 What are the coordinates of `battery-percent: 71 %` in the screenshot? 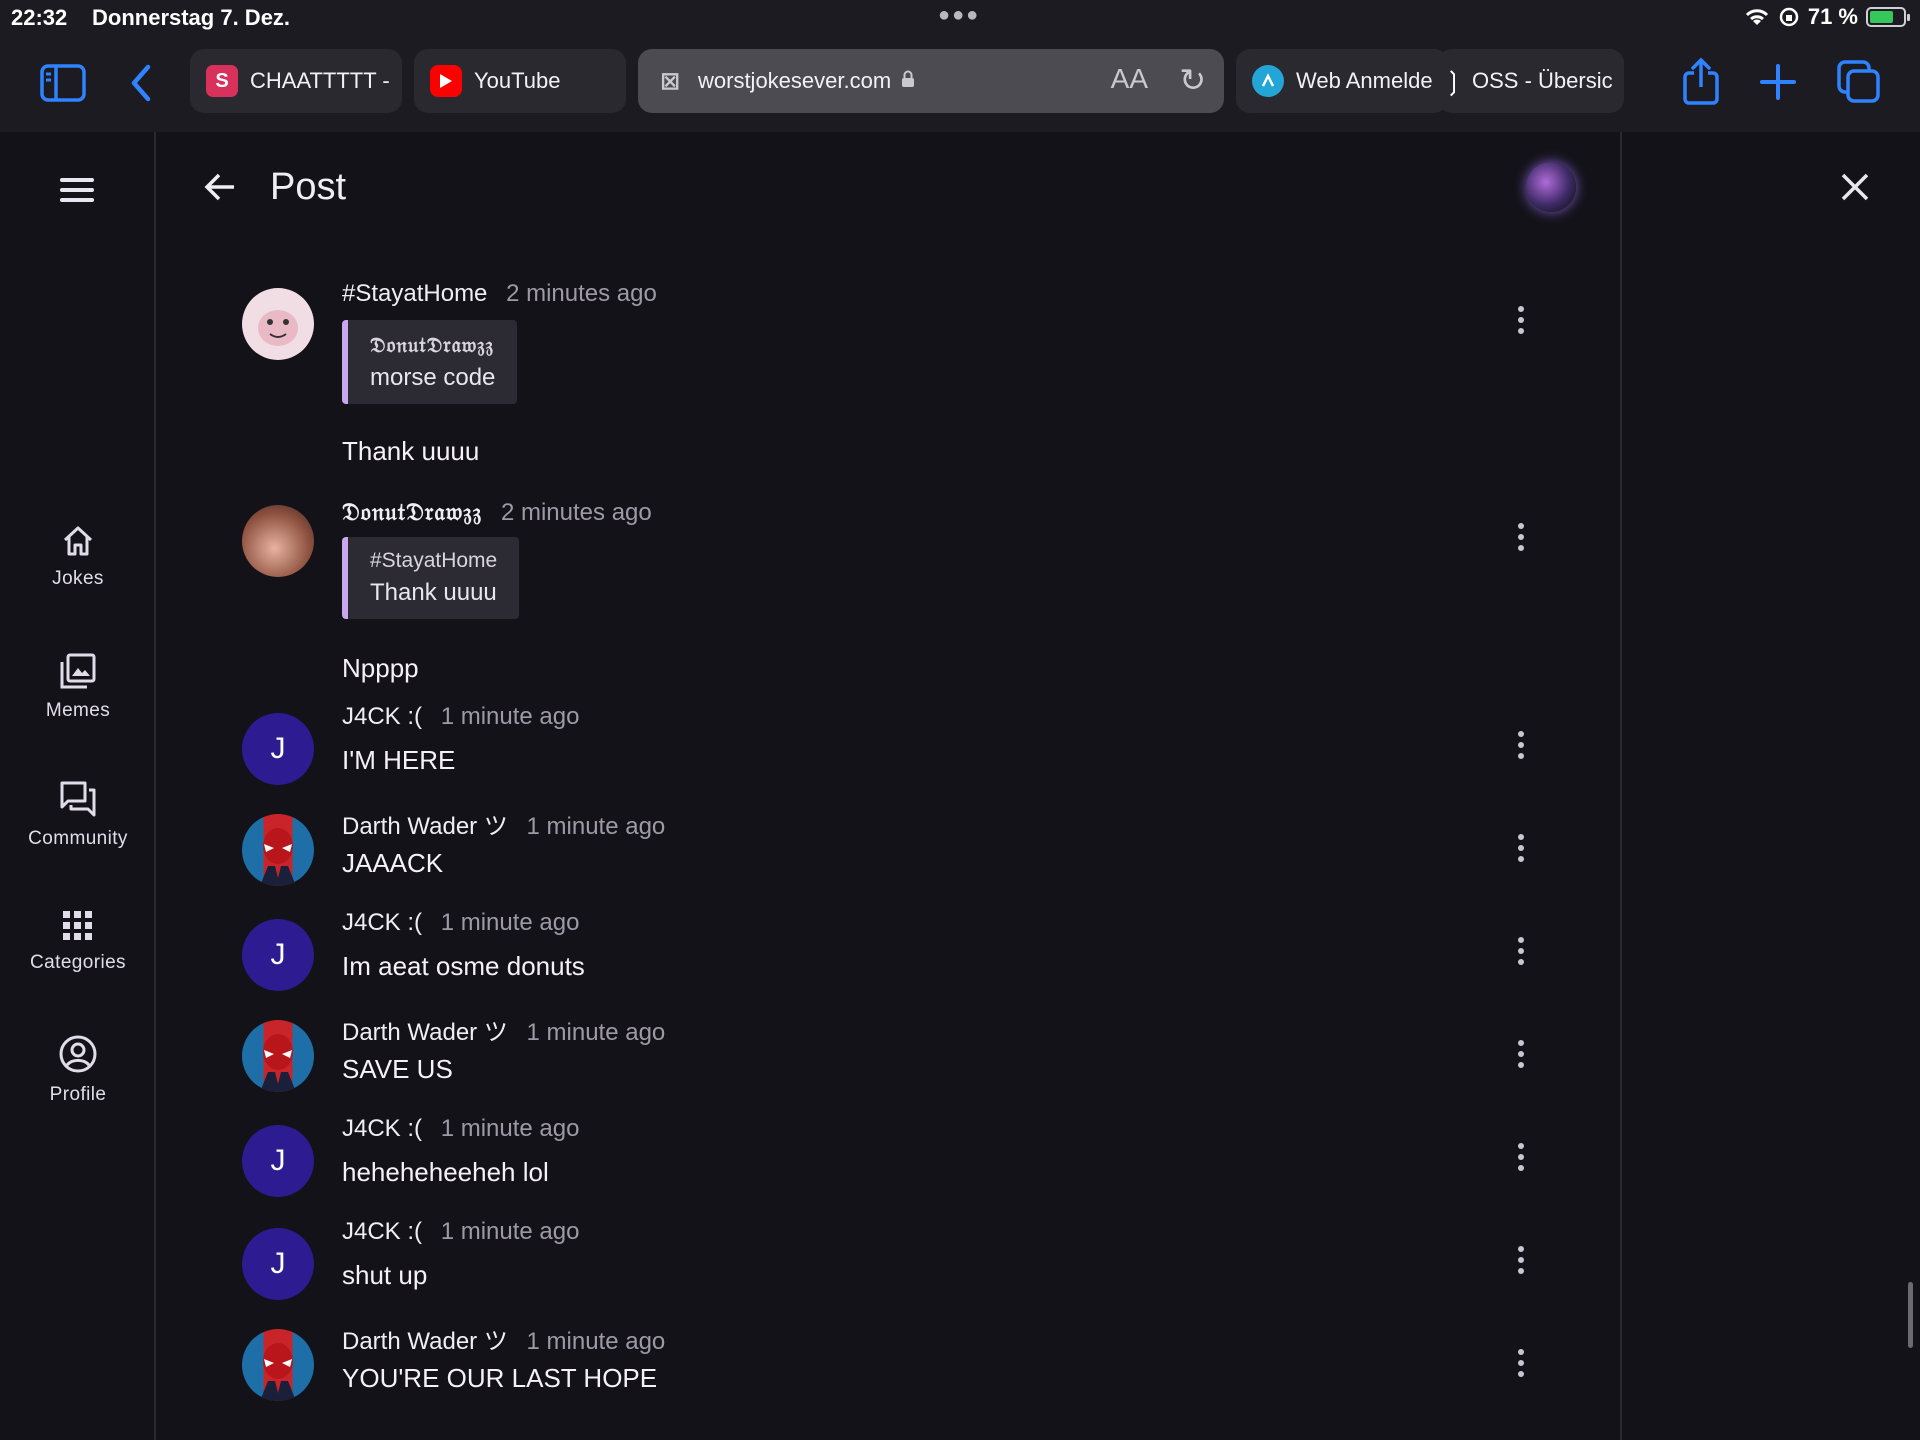 It's located at (1832, 16).